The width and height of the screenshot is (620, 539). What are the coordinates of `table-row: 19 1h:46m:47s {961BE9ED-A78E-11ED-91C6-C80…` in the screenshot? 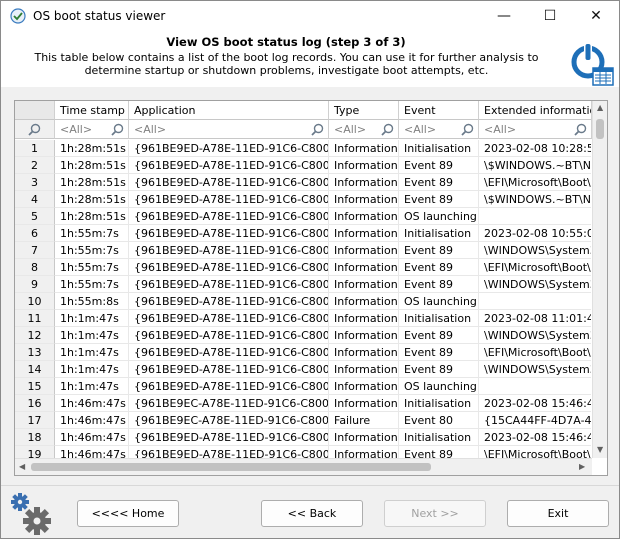 It's located at (303, 452).